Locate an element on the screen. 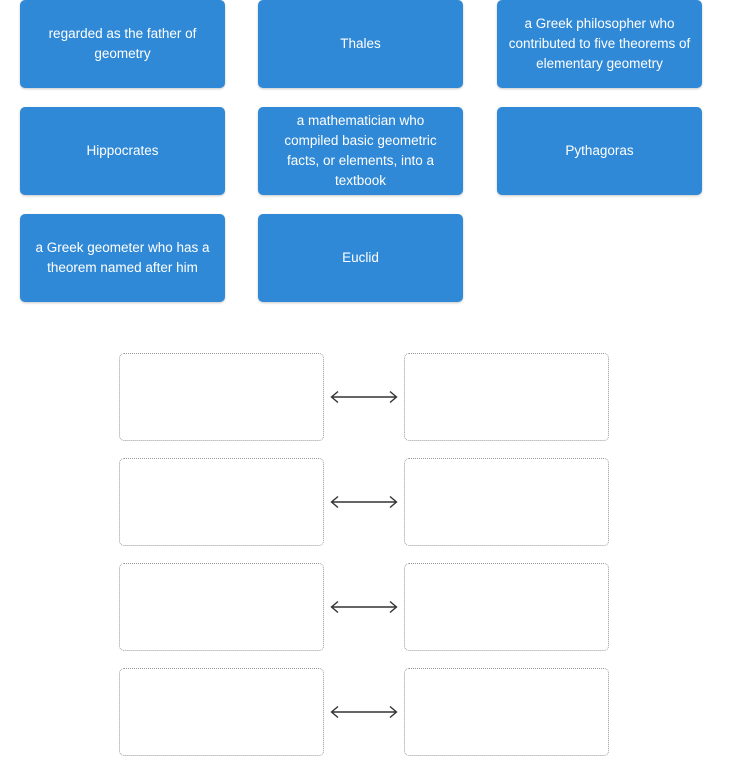 This screenshot has width=734, height=773. tile-label: regarded as the father of geometry is located at coordinates (122, 43).